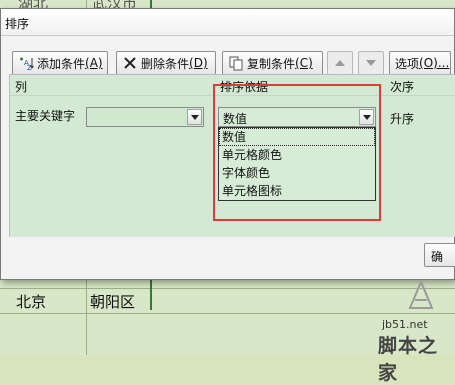  I want to click on copy-icon, so click(236, 63).